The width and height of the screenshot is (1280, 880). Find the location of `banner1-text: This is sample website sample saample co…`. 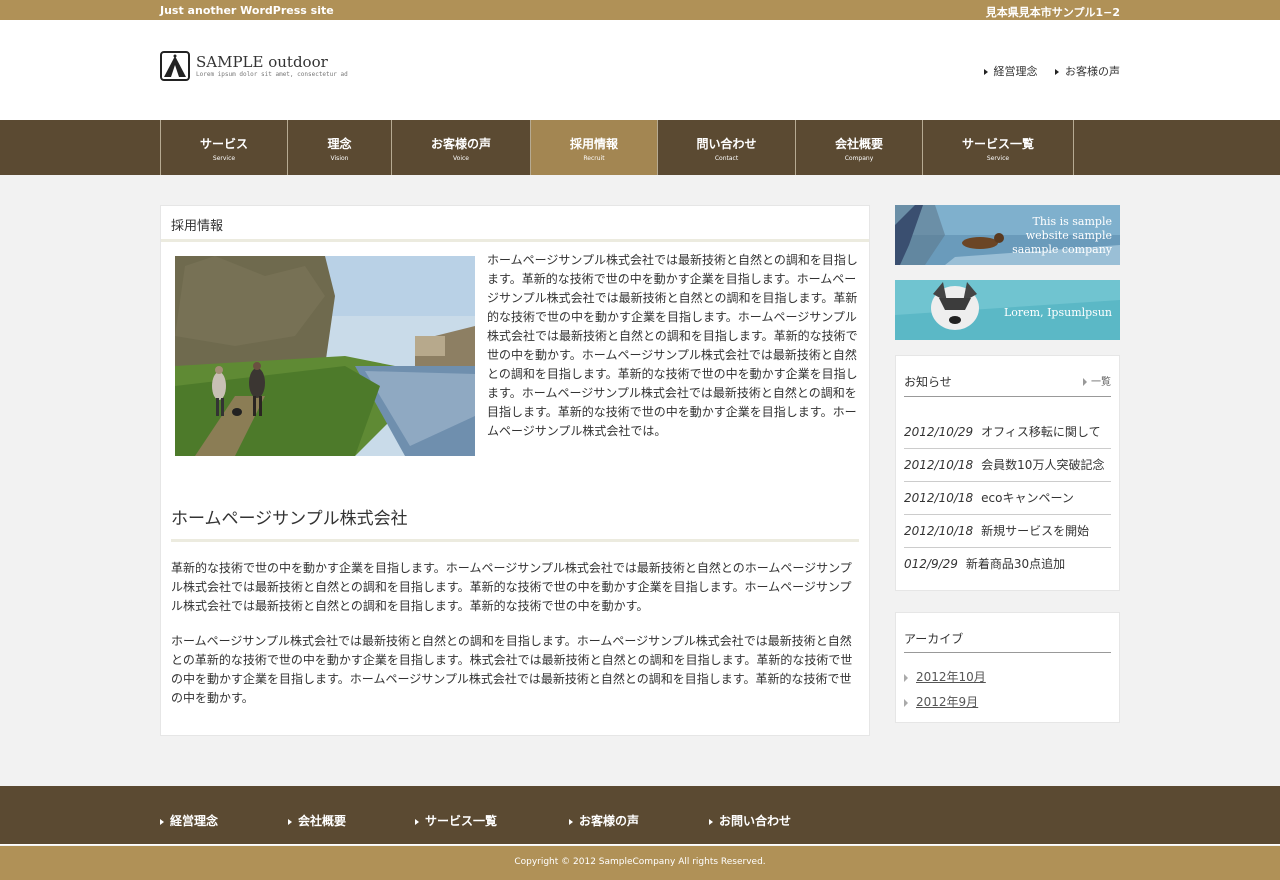

banner1-text: This is sample website sample saample co… is located at coordinates (1062, 235).